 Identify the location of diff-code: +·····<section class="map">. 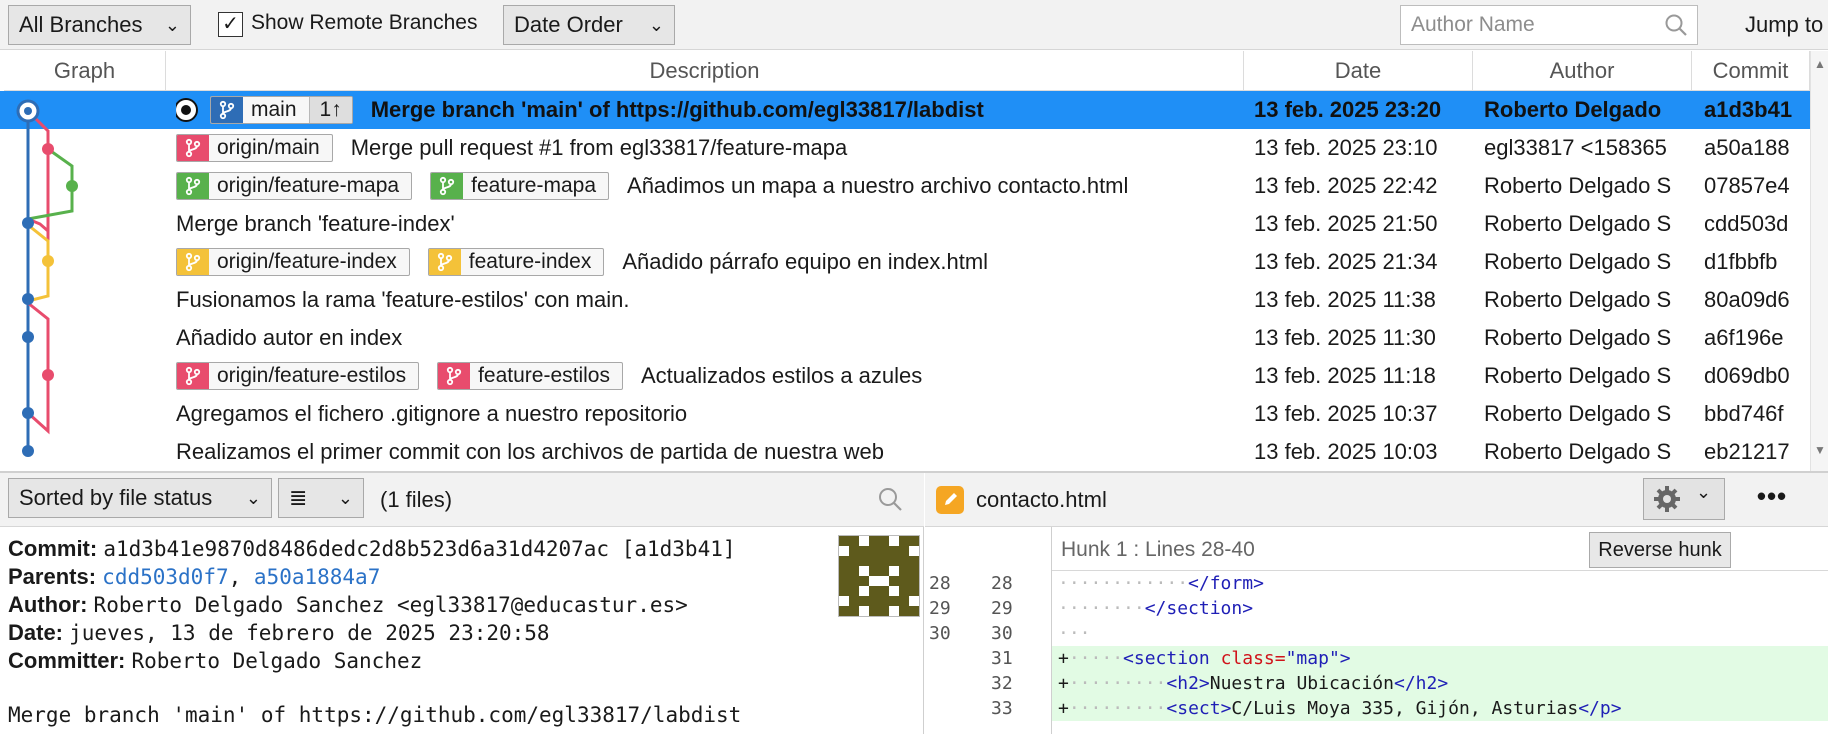
(1440, 658).